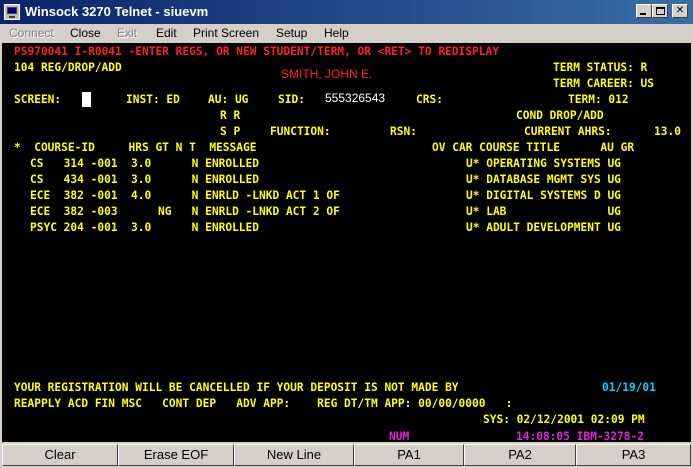 This screenshot has height=468, width=693. I want to click on close-icon: ✕, so click(680, 10).